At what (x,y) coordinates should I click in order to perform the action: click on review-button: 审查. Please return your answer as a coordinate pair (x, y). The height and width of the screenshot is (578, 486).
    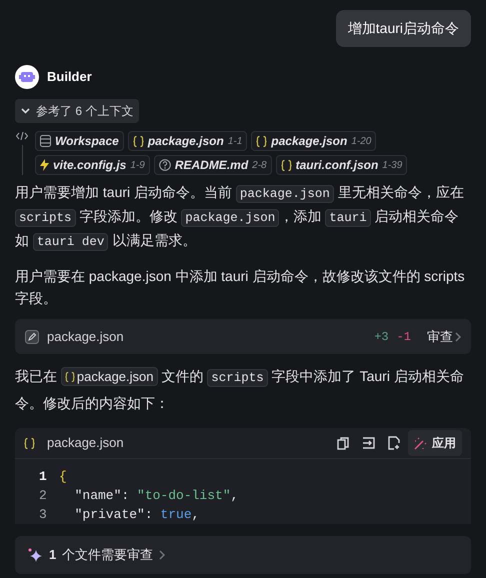
    Looking at the image, I should click on (444, 336).